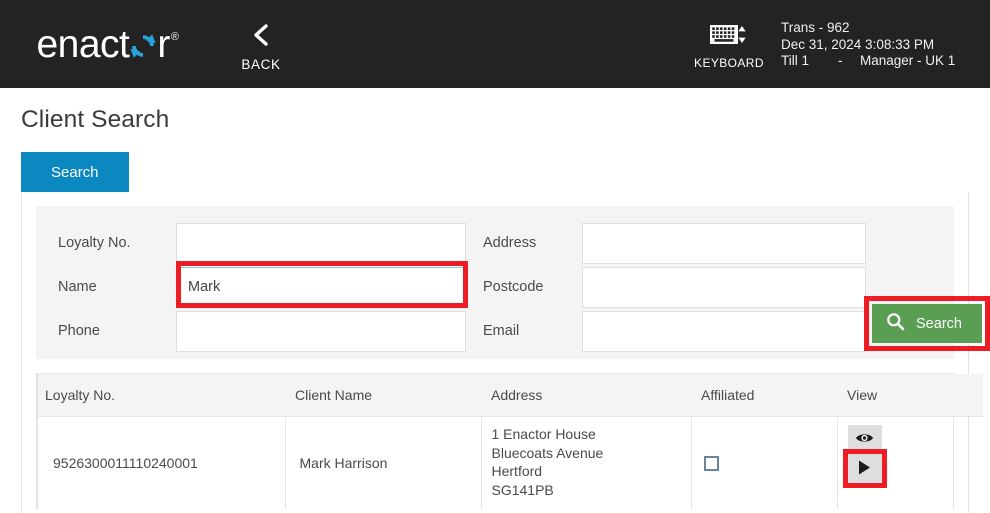  Describe the element at coordinates (724, 243) in the screenshot. I see `address-input` at that location.